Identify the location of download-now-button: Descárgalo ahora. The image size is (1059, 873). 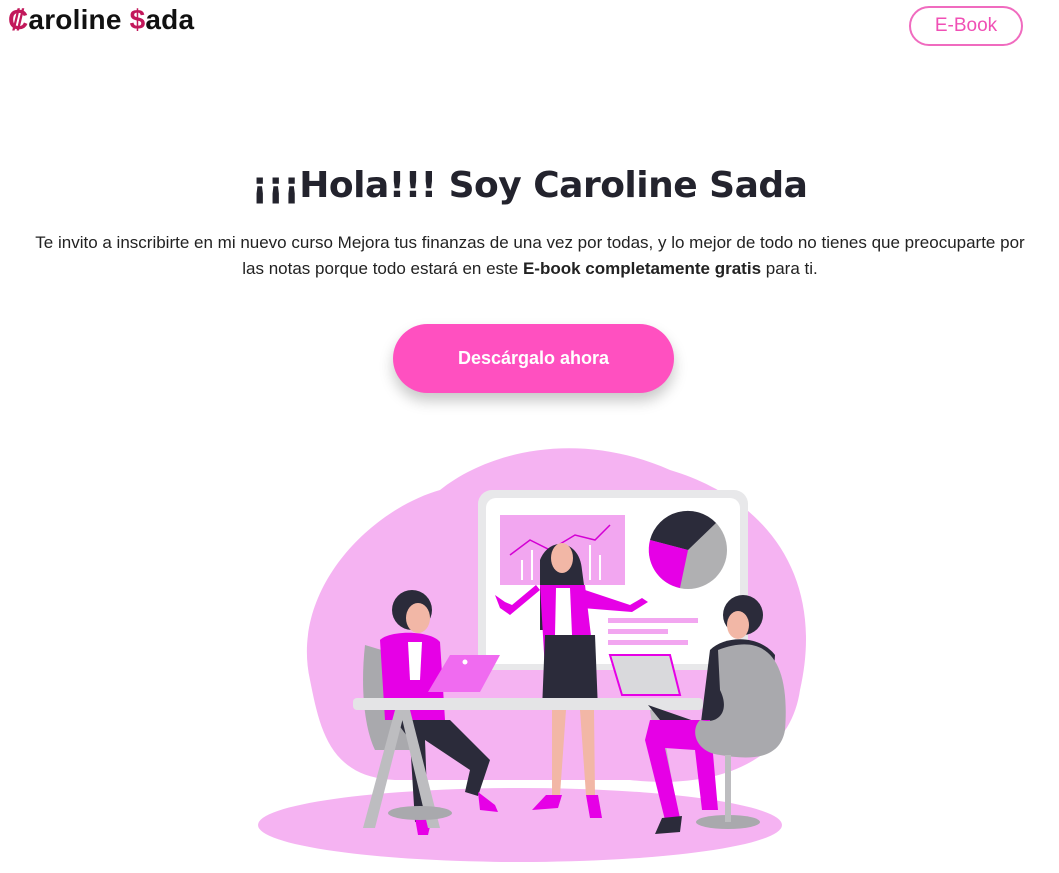
(533, 358).